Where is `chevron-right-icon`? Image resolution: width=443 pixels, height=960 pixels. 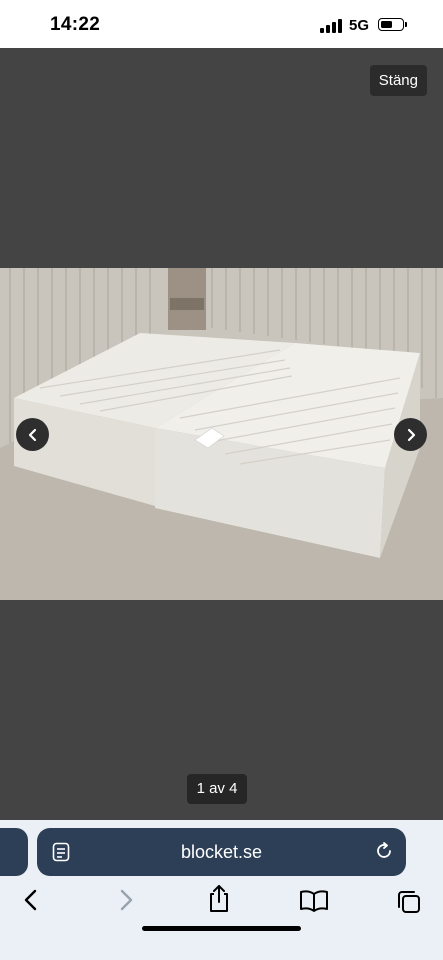 chevron-right-icon is located at coordinates (411, 434).